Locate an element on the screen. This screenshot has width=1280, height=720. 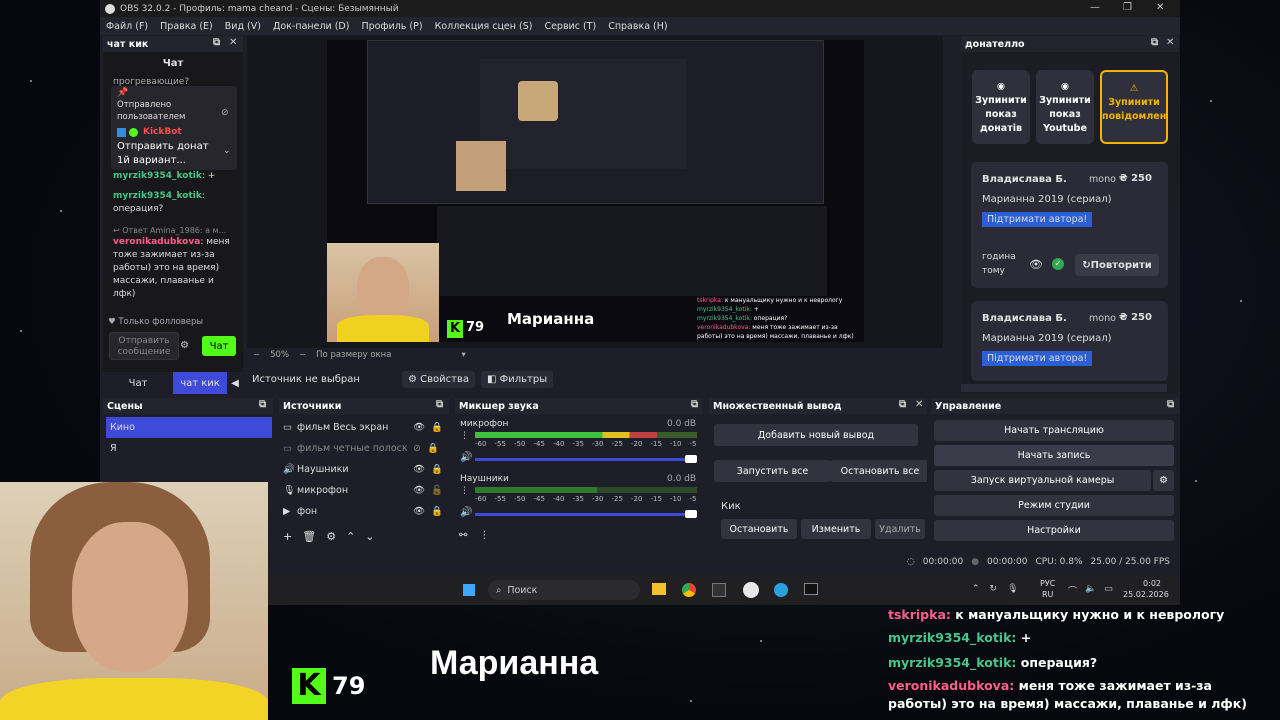
source-item: ▶ фон 👁 🔒 is located at coordinates (364, 511).